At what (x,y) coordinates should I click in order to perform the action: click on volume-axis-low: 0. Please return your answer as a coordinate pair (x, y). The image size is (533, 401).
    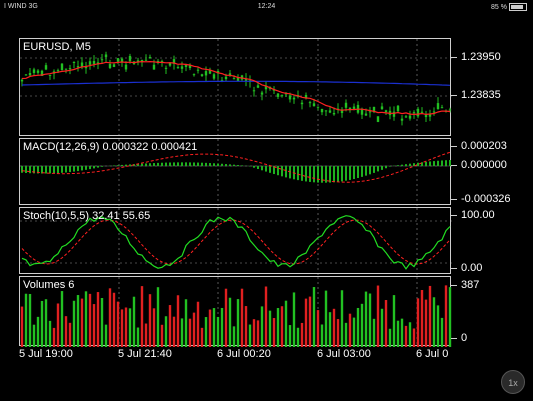
    Looking at the image, I should click on (464, 338).